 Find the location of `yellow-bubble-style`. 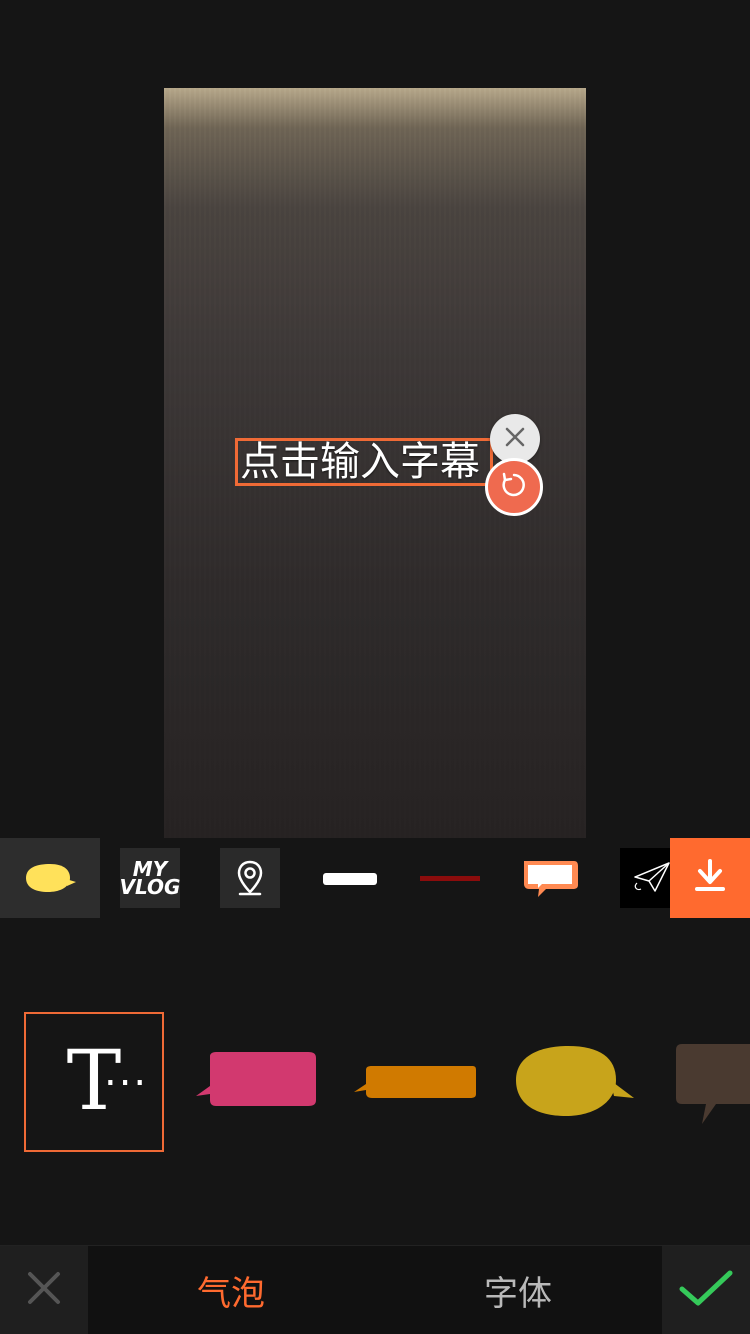

yellow-bubble-style is located at coordinates (575, 1082).